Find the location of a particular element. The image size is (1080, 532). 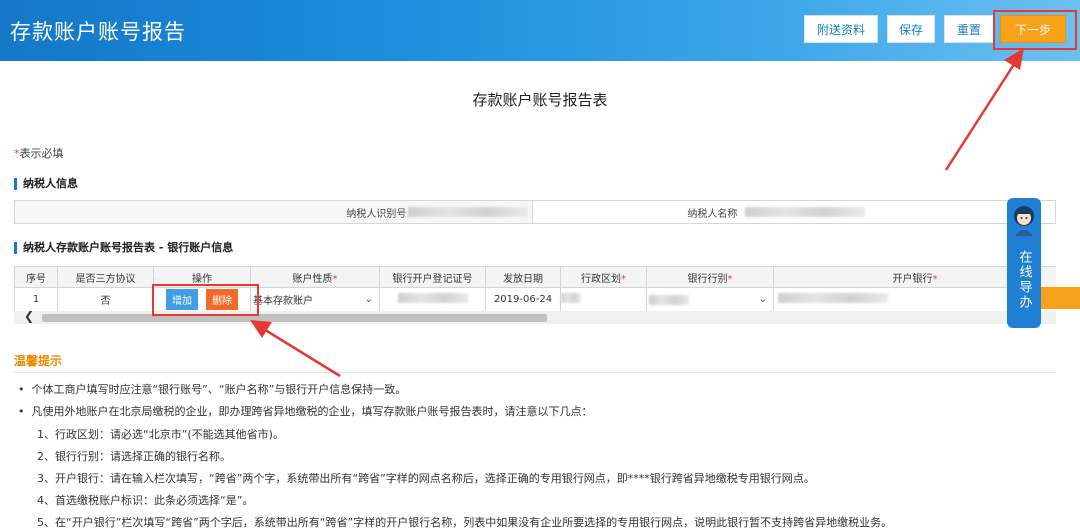

taxpayer-id-value-redacted is located at coordinates (468, 212).